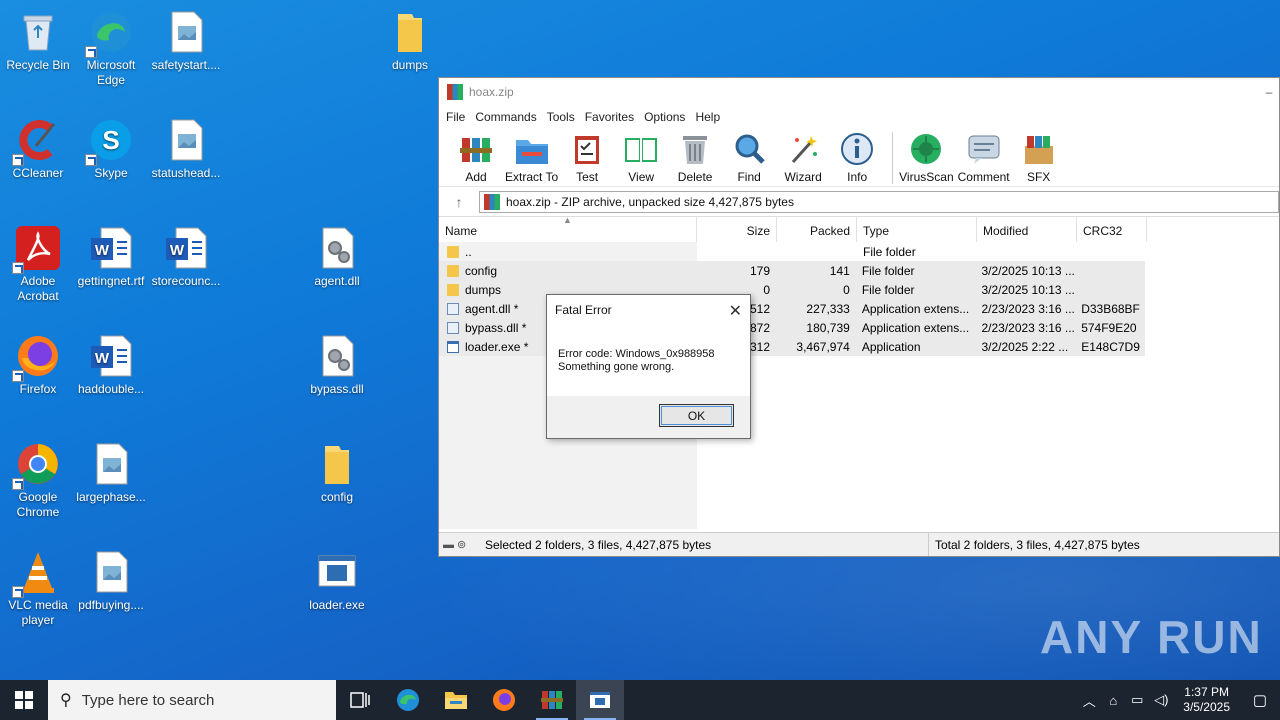 The height and width of the screenshot is (720, 1280). I want to click on volume-icon: ◁), so click(1161, 700).